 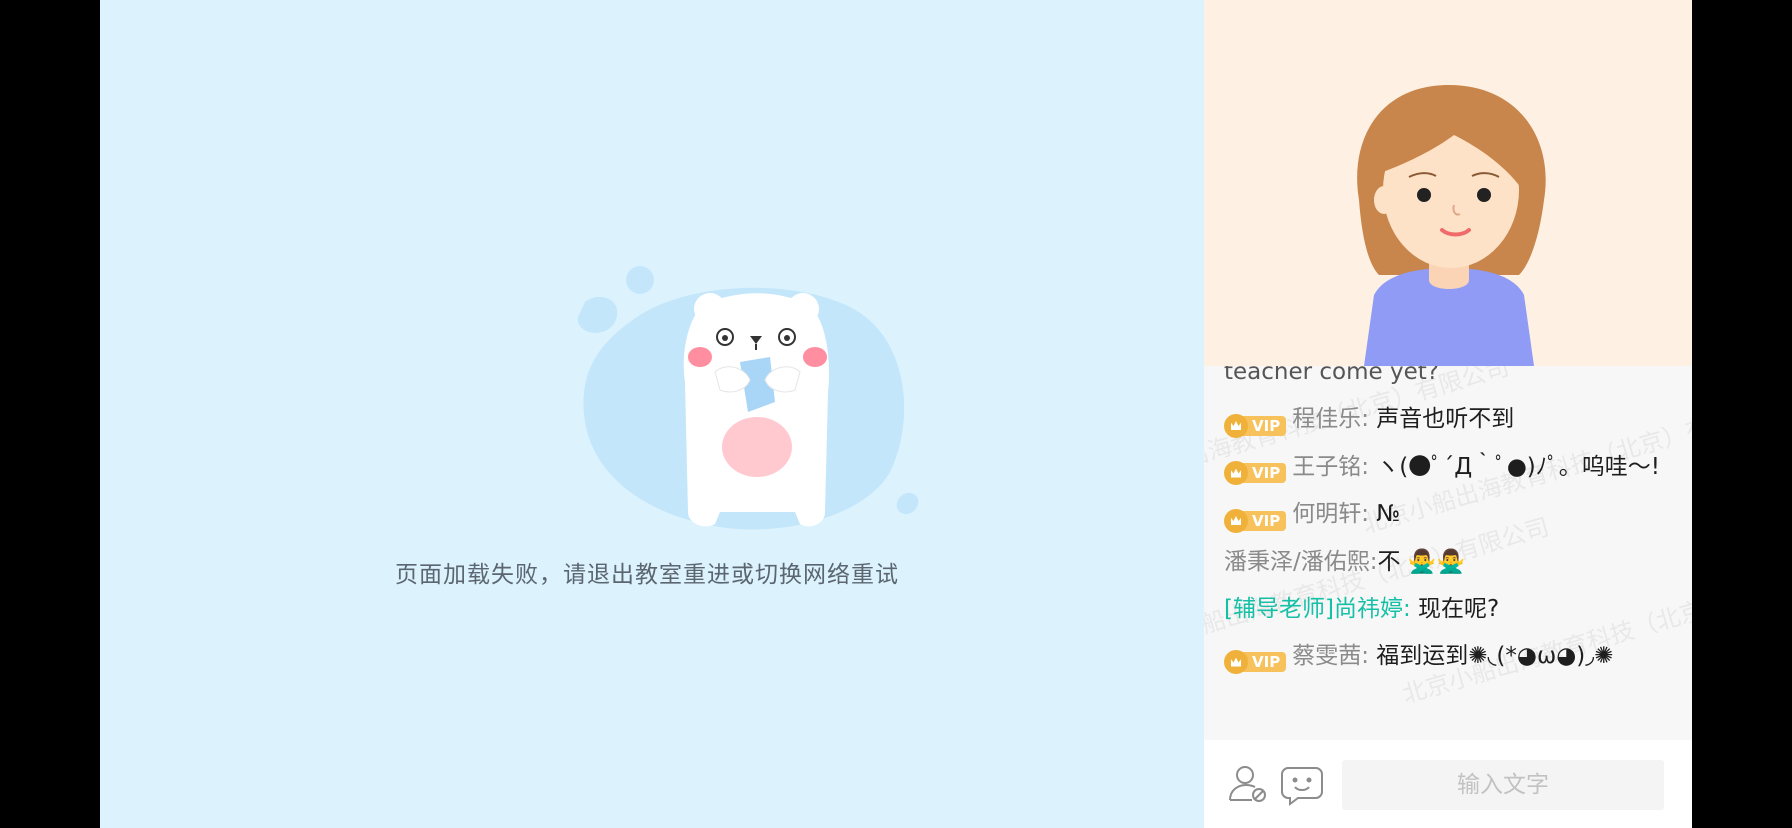 What do you see at coordinates (1330, 419) in the screenshot?
I see `sender-name: 程佳乐:` at bounding box center [1330, 419].